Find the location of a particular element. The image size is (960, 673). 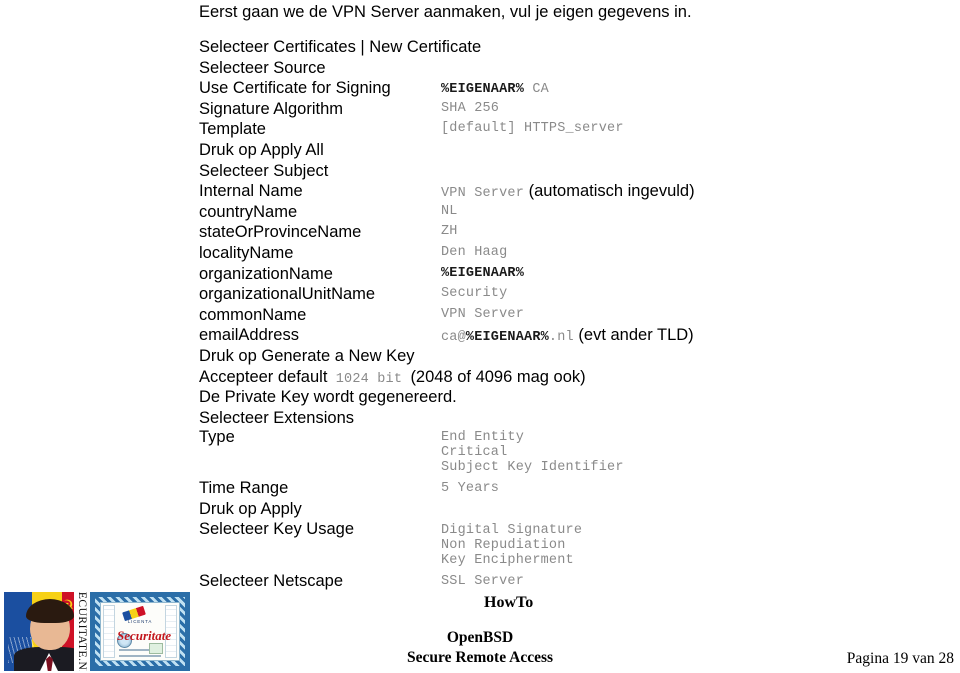

step-label: Druk op Generate a New Key is located at coordinates (307, 355).